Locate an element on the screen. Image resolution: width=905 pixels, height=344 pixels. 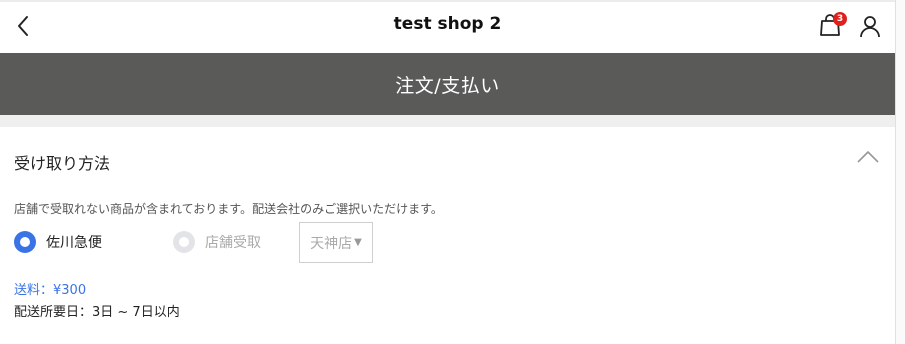
delivery-option-store-pickup: 店舗受取 is located at coordinates (217, 242).